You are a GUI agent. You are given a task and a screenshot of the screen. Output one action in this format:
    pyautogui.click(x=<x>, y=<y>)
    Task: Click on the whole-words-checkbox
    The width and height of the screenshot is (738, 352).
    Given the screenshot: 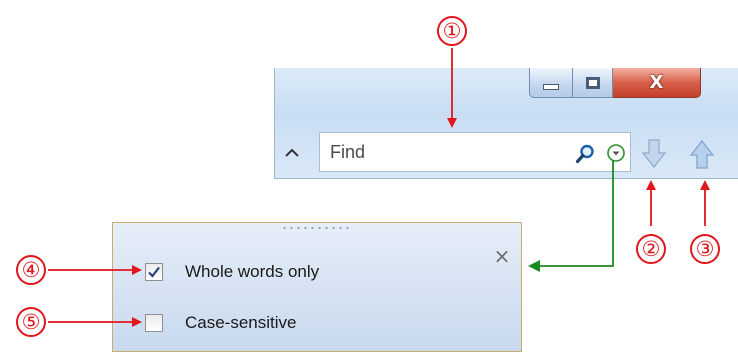 What is the action you would take?
    pyautogui.click(x=154, y=272)
    